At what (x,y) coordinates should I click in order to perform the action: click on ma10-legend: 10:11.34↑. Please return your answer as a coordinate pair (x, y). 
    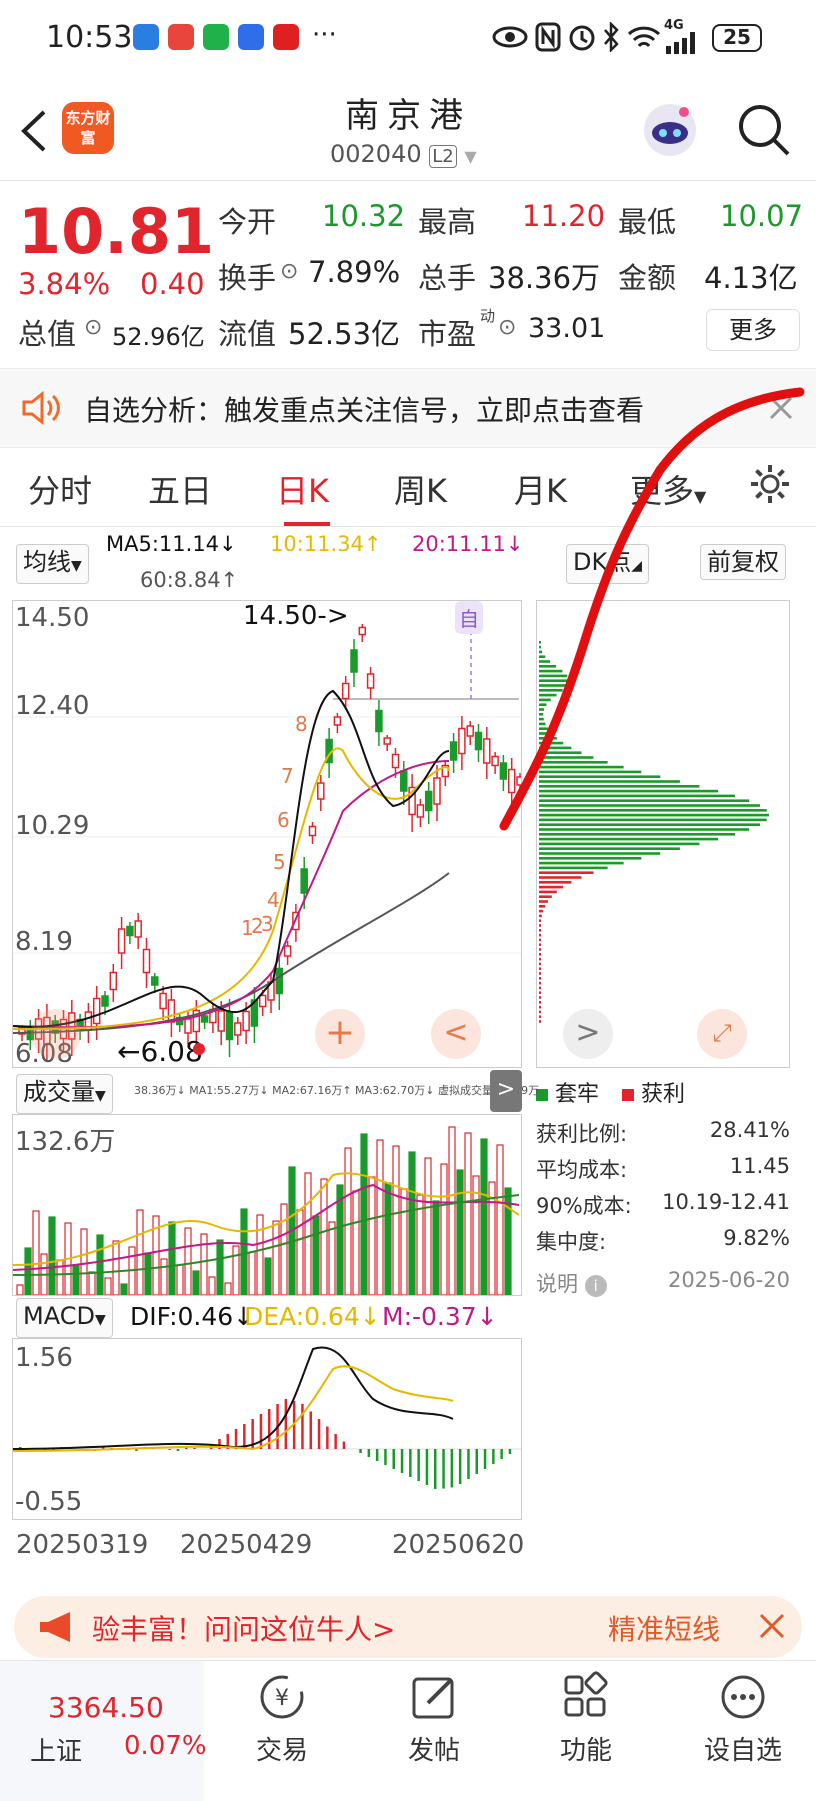
    Looking at the image, I should click on (326, 544).